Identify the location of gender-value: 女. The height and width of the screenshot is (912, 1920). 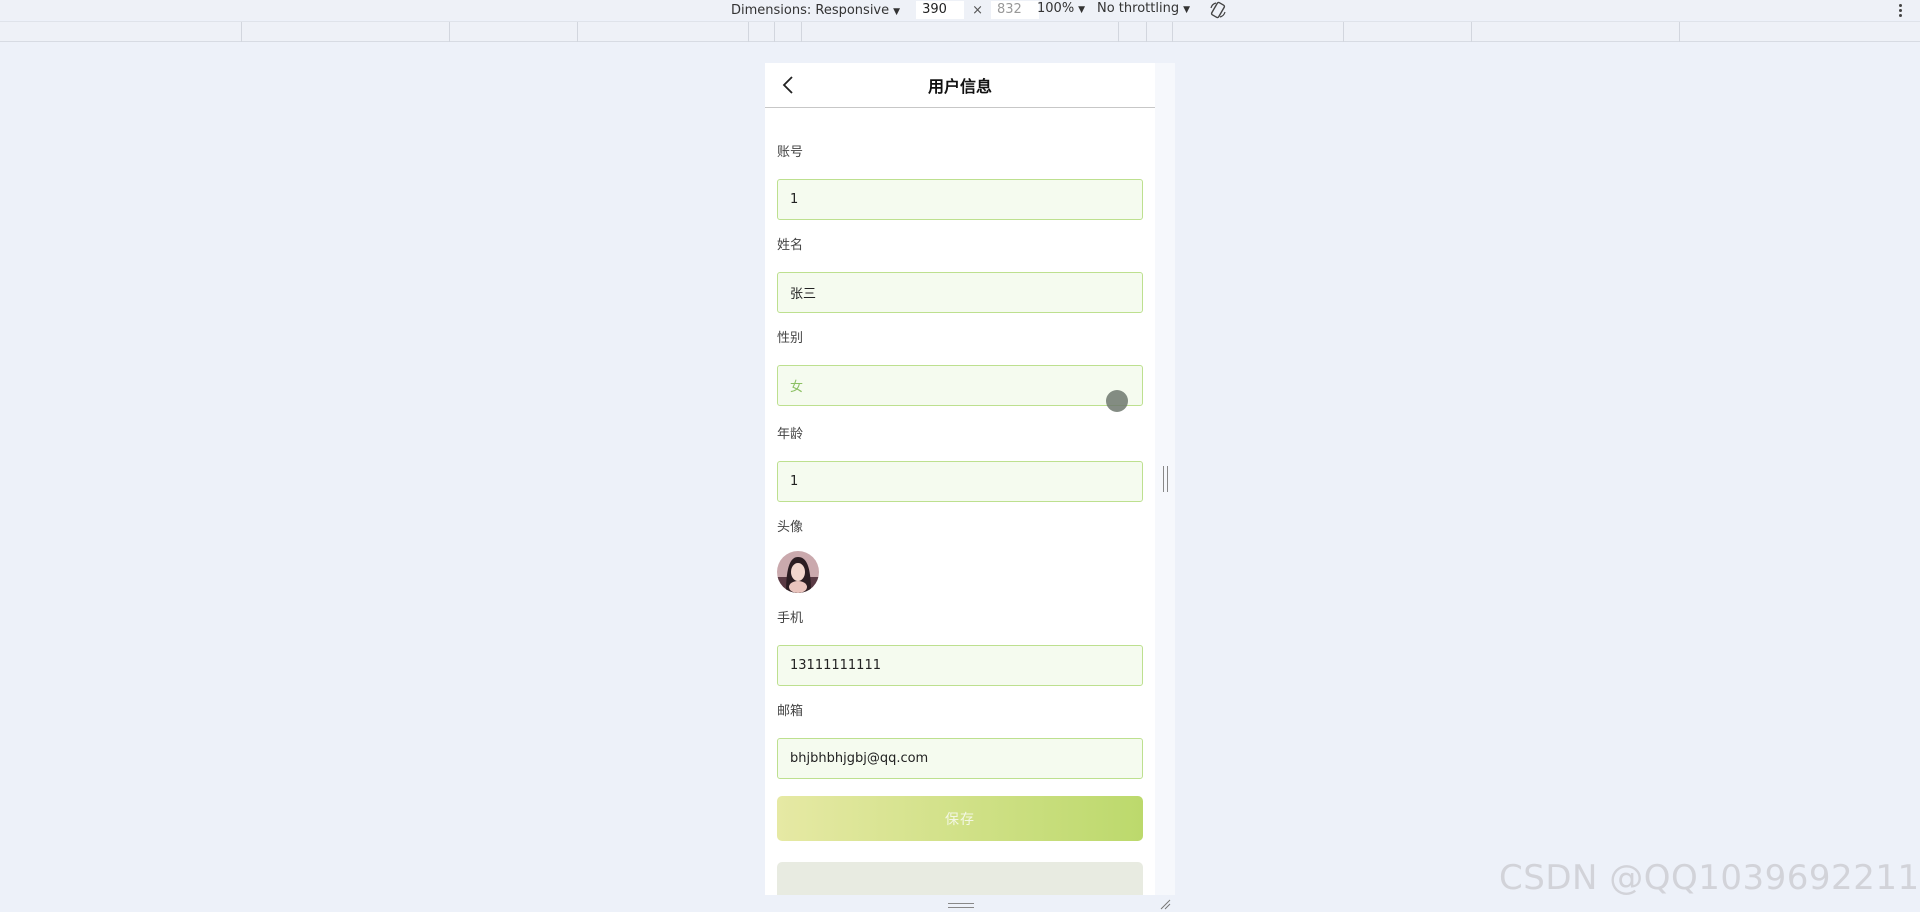
(797, 387).